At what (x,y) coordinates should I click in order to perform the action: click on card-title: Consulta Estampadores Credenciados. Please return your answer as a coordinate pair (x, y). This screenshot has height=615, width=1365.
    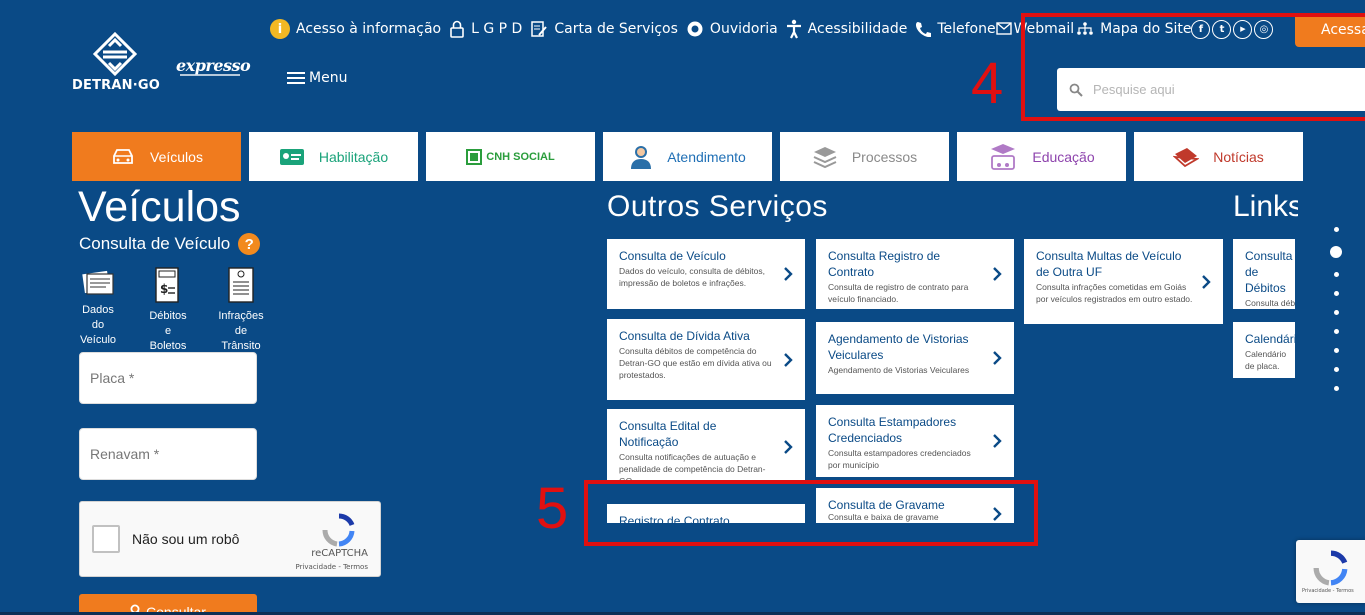
    Looking at the image, I should click on (892, 430).